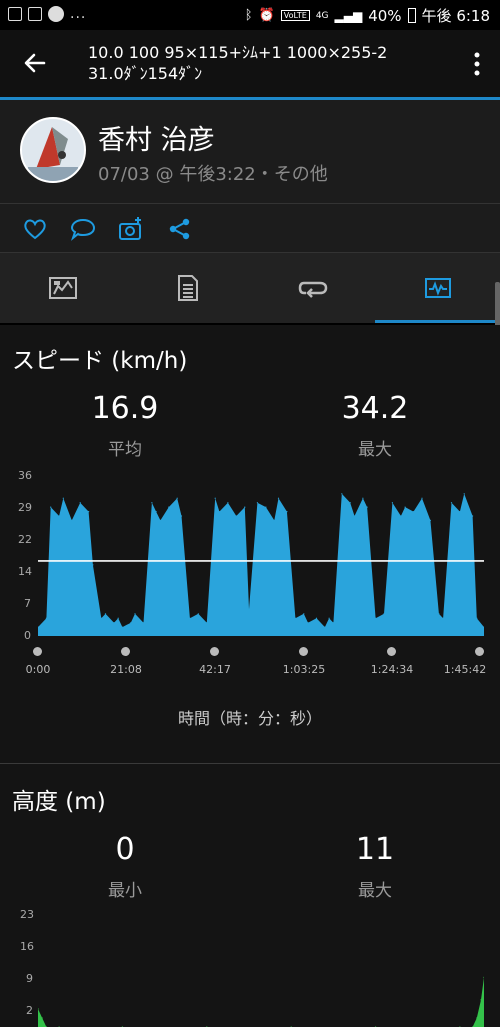  I want to click on bluetooth-icon: ᛒ, so click(248, 15).